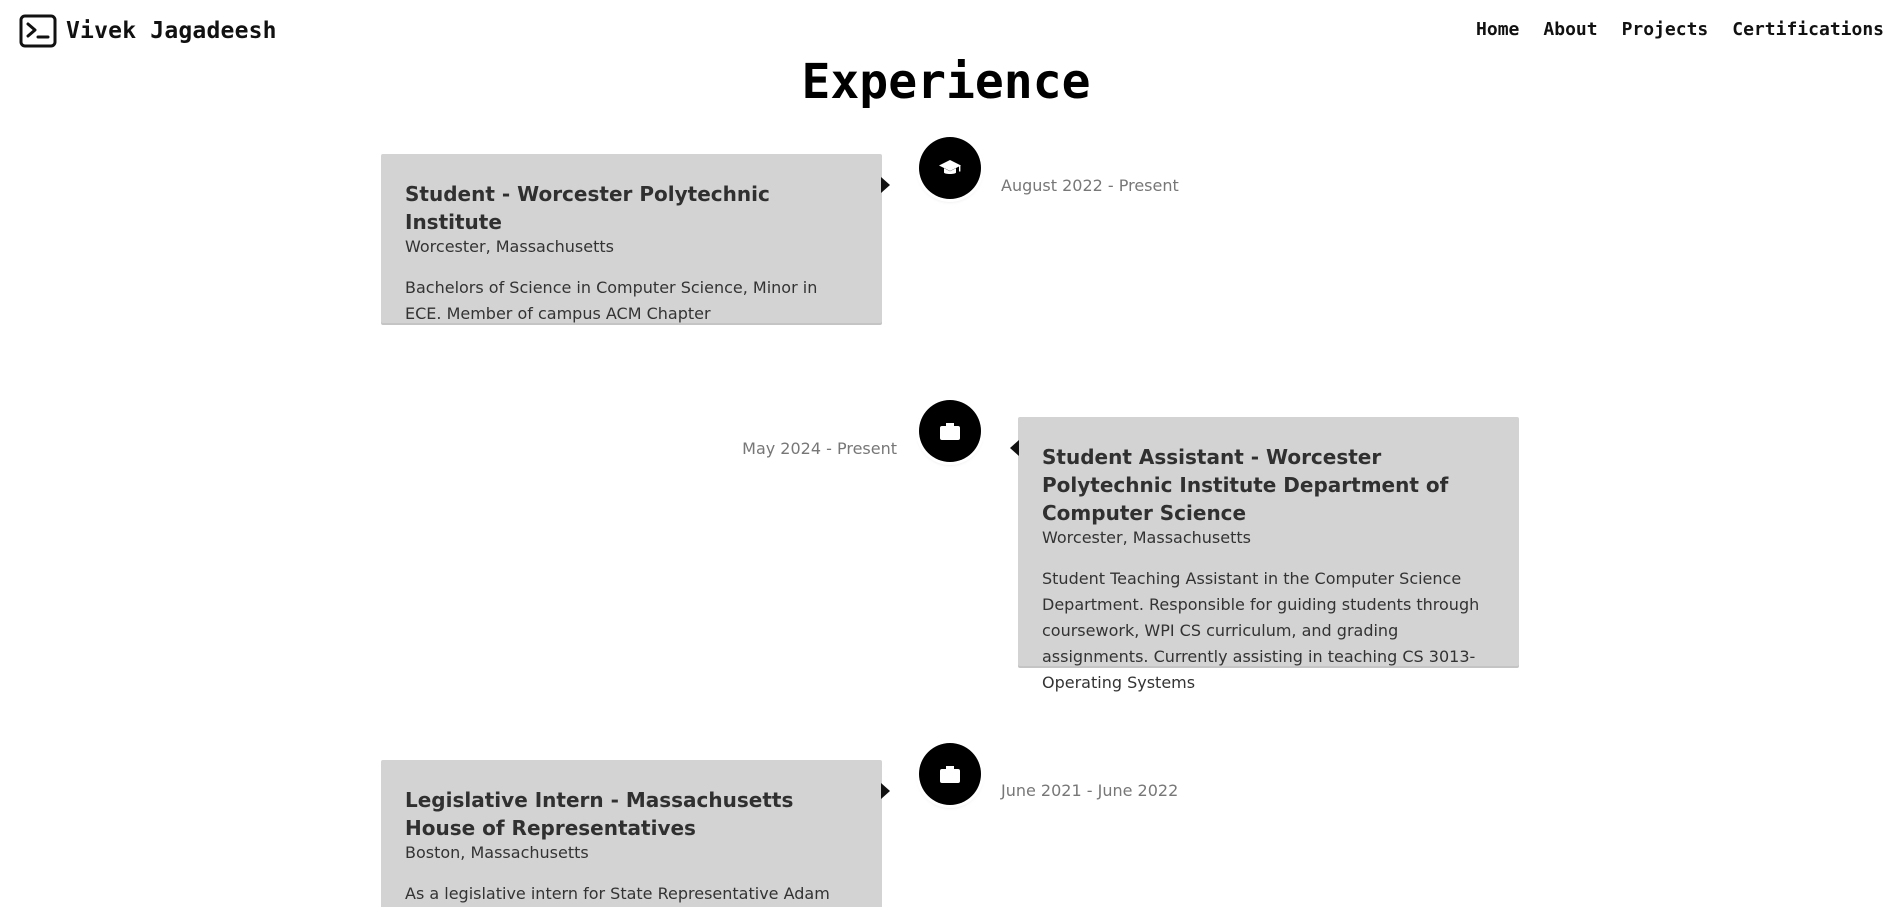  What do you see at coordinates (946, 82) in the screenshot?
I see `page-title: Experience` at bounding box center [946, 82].